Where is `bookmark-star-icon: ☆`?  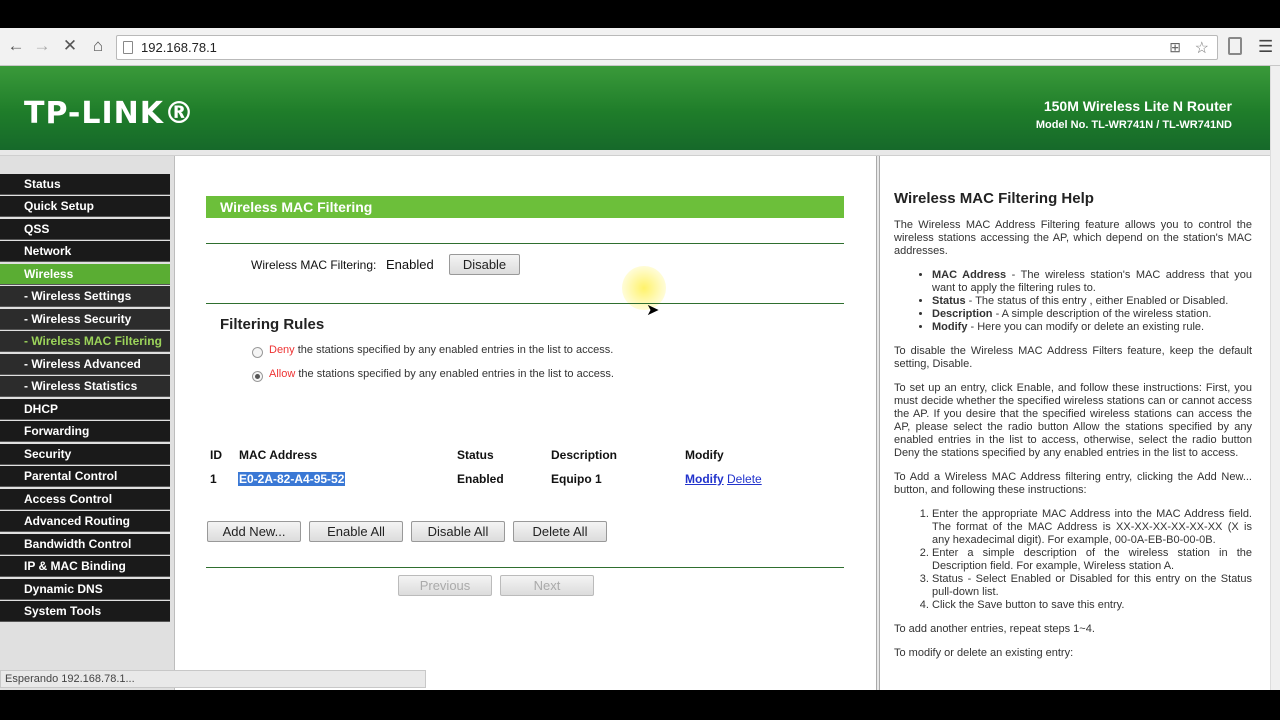 bookmark-star-icon: ☆ is located at coordinates (1202, 48).